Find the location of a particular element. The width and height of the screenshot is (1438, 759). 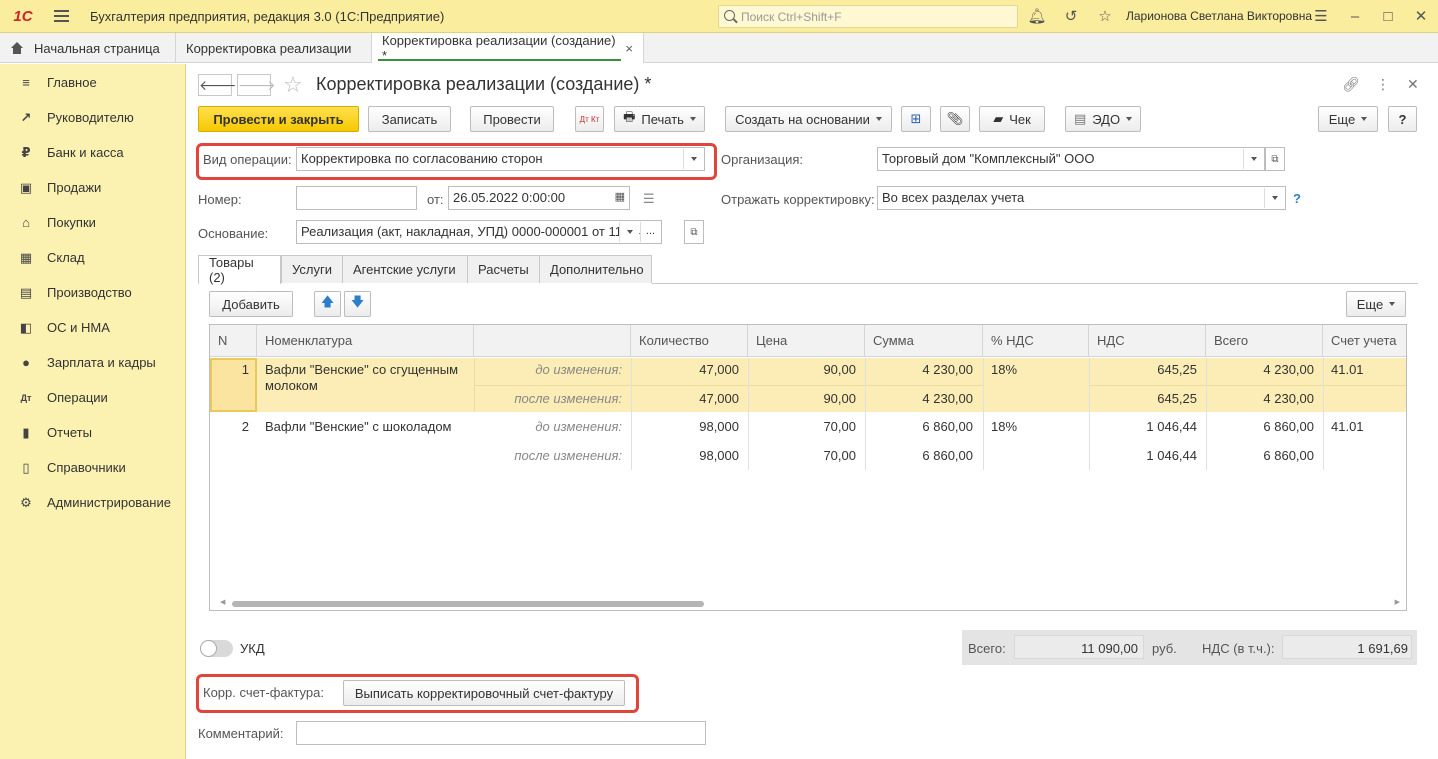

ukd-toggle is located at coordinates (216, 648).